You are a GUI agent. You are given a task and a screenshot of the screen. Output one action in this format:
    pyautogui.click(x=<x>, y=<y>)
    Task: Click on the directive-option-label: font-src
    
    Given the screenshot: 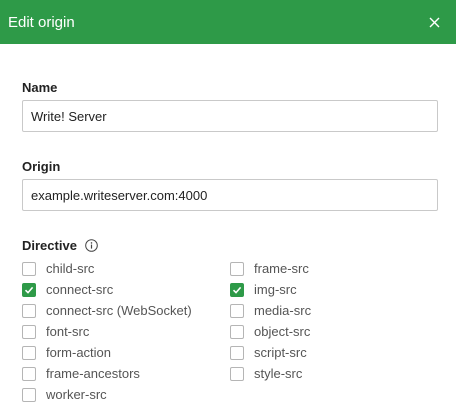 What is the action you would take?
    pyautogui.click(x=68, y=331)
    